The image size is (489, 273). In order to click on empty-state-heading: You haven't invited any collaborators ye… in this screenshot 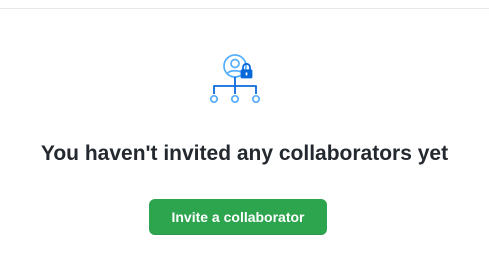, I will do `click(244, 153)`.